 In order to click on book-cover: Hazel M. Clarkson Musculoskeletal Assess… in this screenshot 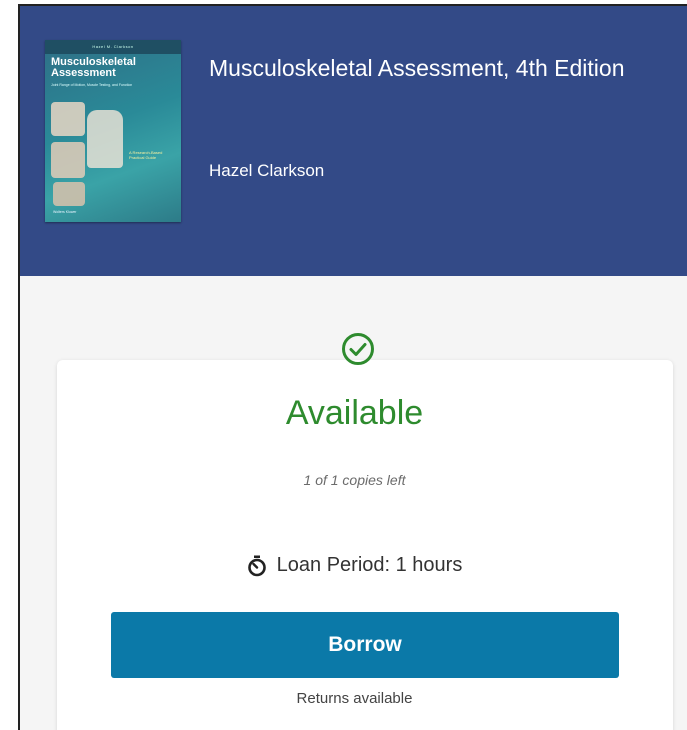, I will do `click(113, 131)`.